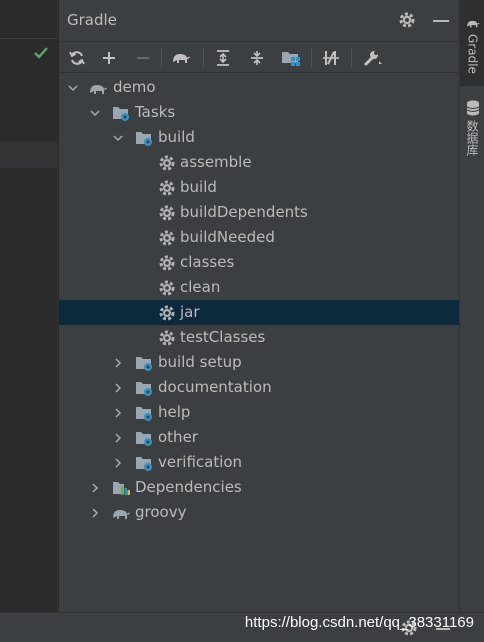  I want to click on tree-label: assemble, so click(216, 162).